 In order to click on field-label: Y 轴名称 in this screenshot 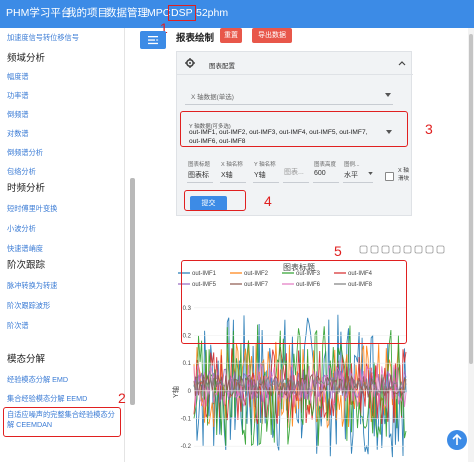, I will do `click(265, 165)`.